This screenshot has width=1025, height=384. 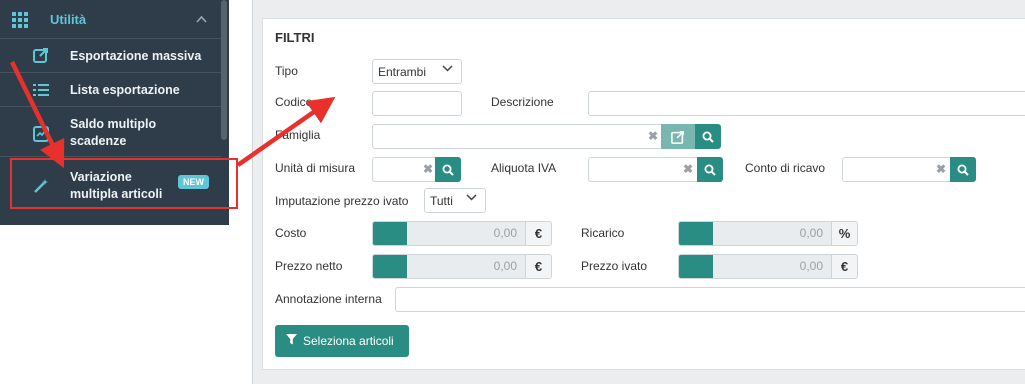 I want to click on conto-search-button, so click(x=963, y=169).